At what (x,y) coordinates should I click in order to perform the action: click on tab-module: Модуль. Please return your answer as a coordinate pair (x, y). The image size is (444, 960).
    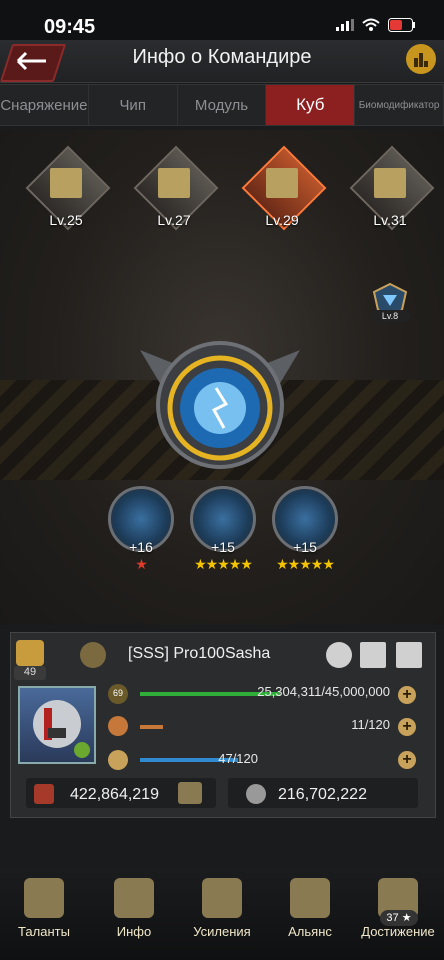
    Looking at the image, I should click on (222, 105).